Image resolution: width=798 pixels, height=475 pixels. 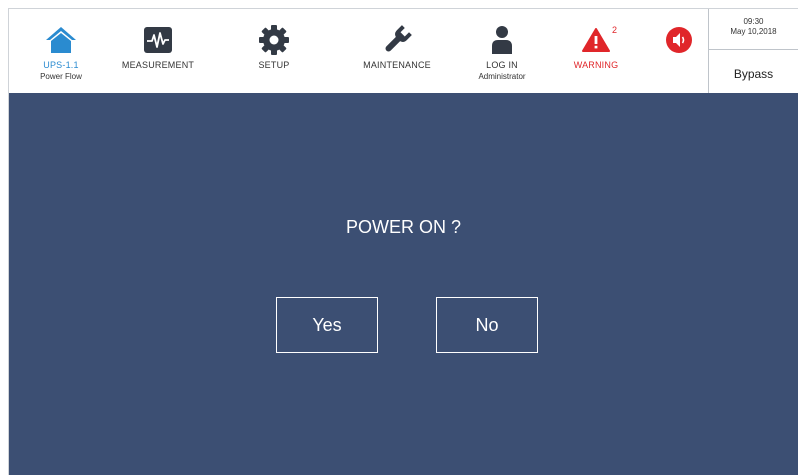 What do you see at coordinates (753, 74) in the screenshot?
I see `operating-mode: Bypass` at bounding box center [753, 74].